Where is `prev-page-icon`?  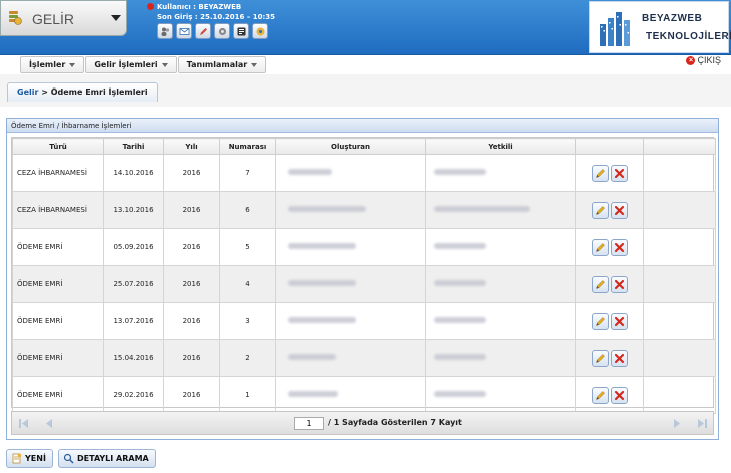 prev-page-icon is located at coordinates (49, 423).